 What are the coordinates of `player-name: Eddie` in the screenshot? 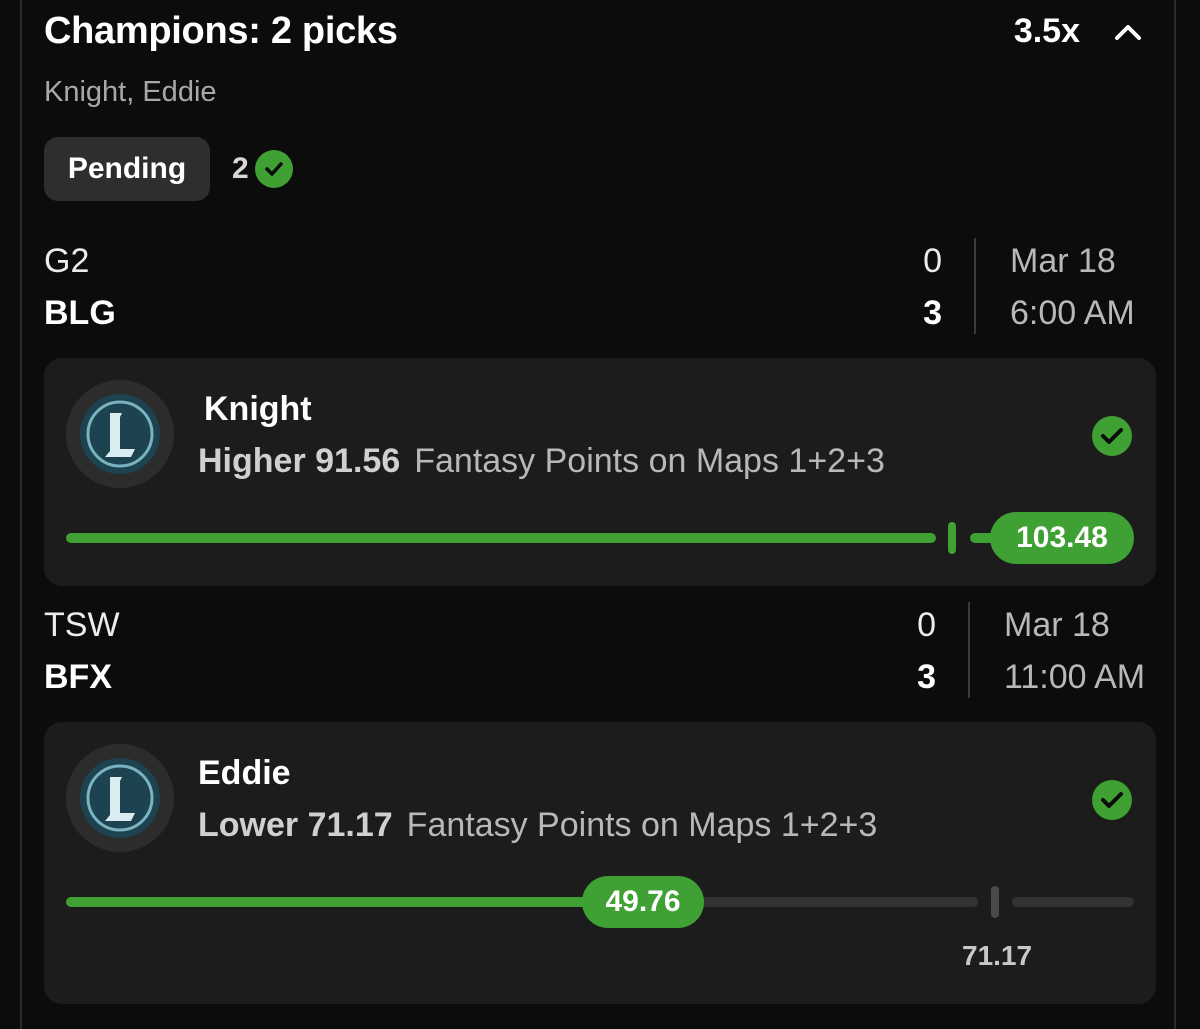 It's located at (244, 773).